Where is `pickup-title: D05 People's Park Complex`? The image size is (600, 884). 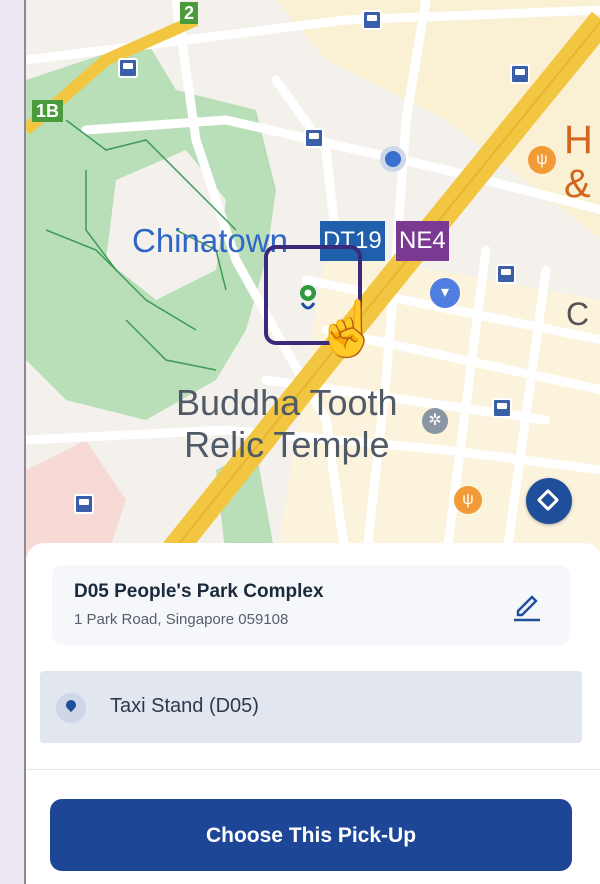
pickup-title: D05 People's Park Complex is located at coordinates (199, 591).